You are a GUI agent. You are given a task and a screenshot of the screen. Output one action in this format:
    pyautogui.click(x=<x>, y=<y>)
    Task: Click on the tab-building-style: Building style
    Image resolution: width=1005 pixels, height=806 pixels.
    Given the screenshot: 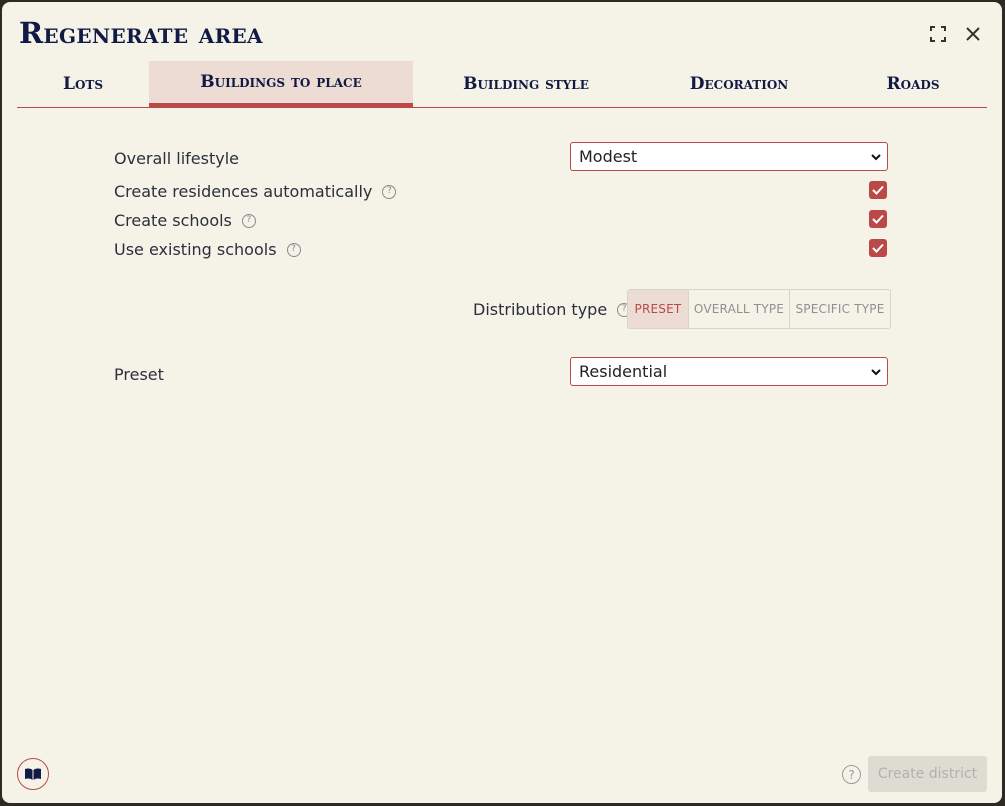 What is the action you would take?
    pyautogui.click(x=526, y=84)
    